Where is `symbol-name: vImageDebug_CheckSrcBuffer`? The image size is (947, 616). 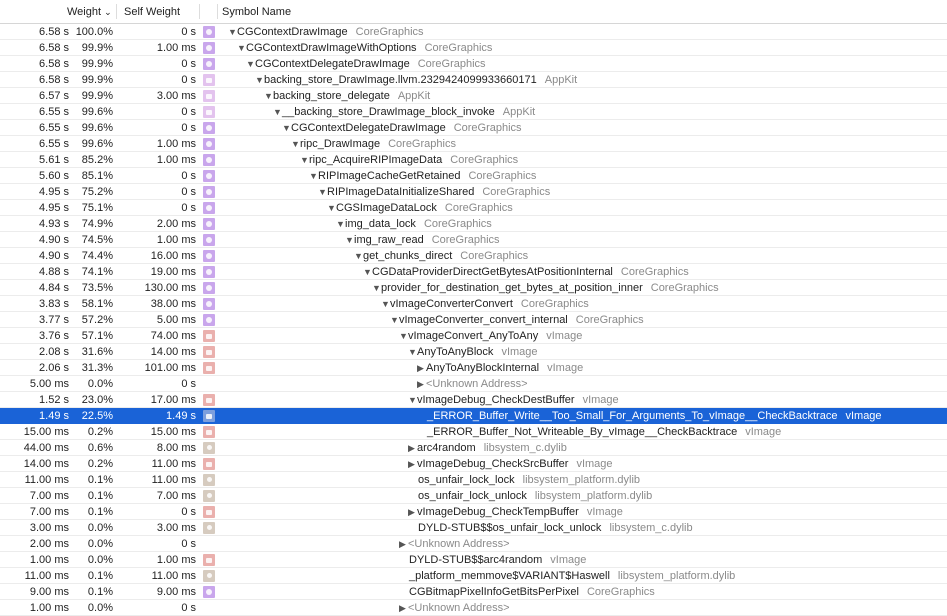 symbol-name: vImageDebug_CheckSrcBuffer is located at coordinates (493, 464).